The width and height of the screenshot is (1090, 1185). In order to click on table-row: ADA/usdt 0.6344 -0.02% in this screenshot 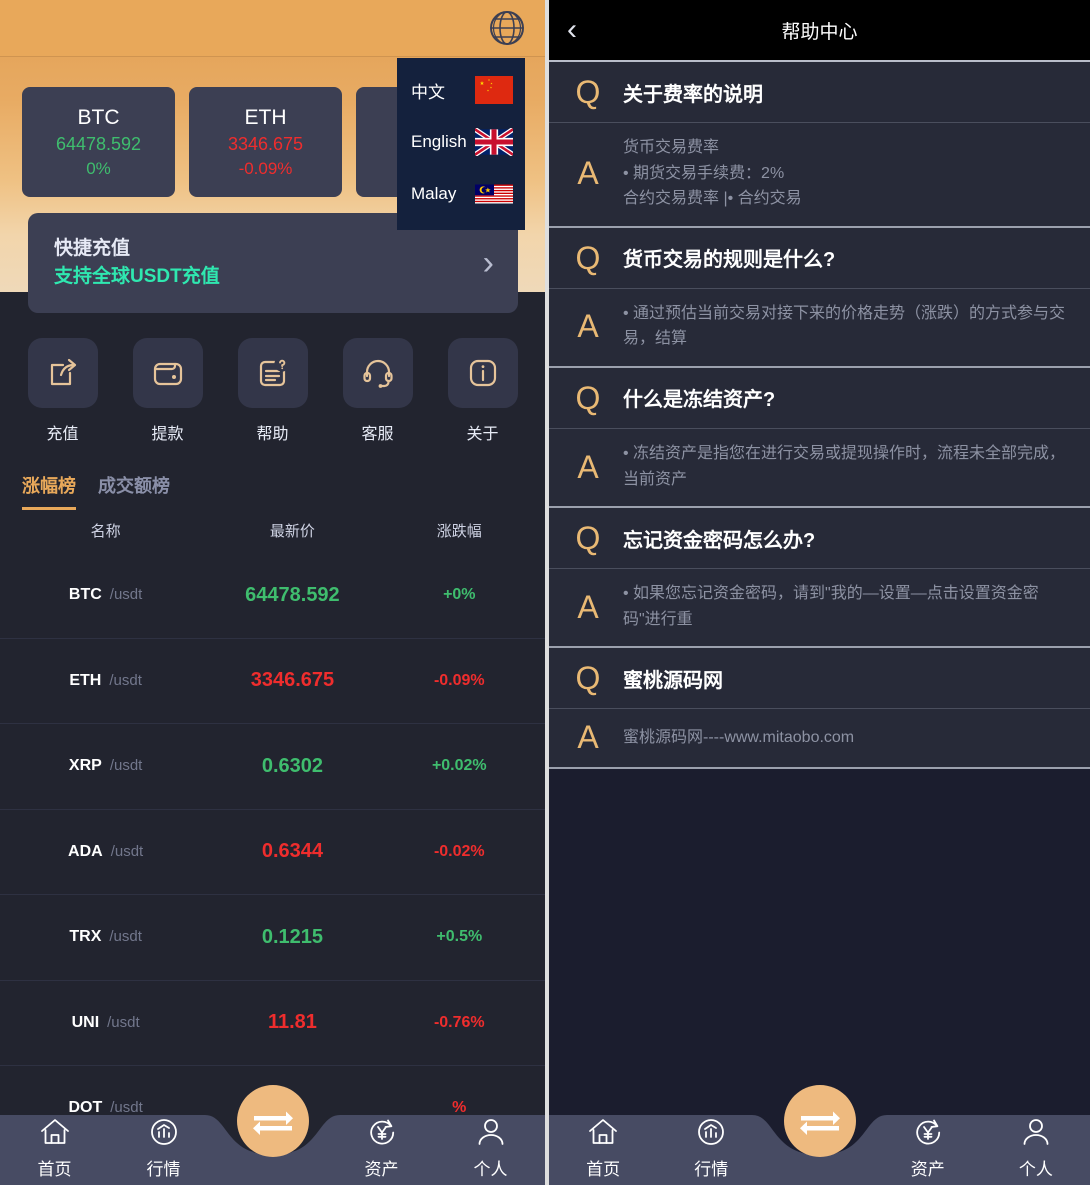, I will do `click(272, 852)`.